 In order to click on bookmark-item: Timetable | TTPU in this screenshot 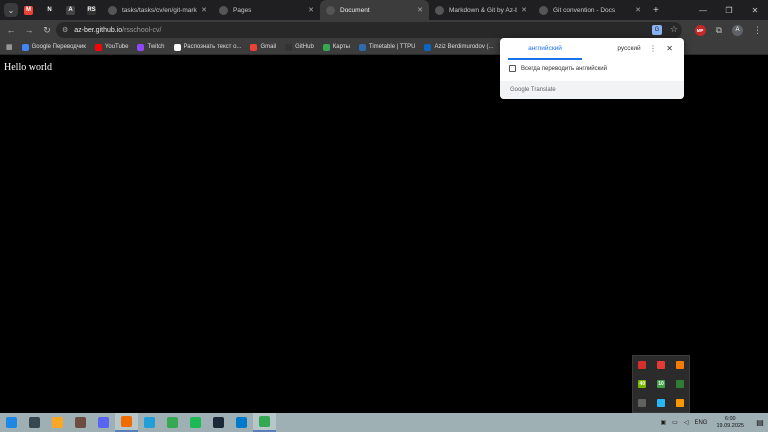, I will do `click(386, 47)`.